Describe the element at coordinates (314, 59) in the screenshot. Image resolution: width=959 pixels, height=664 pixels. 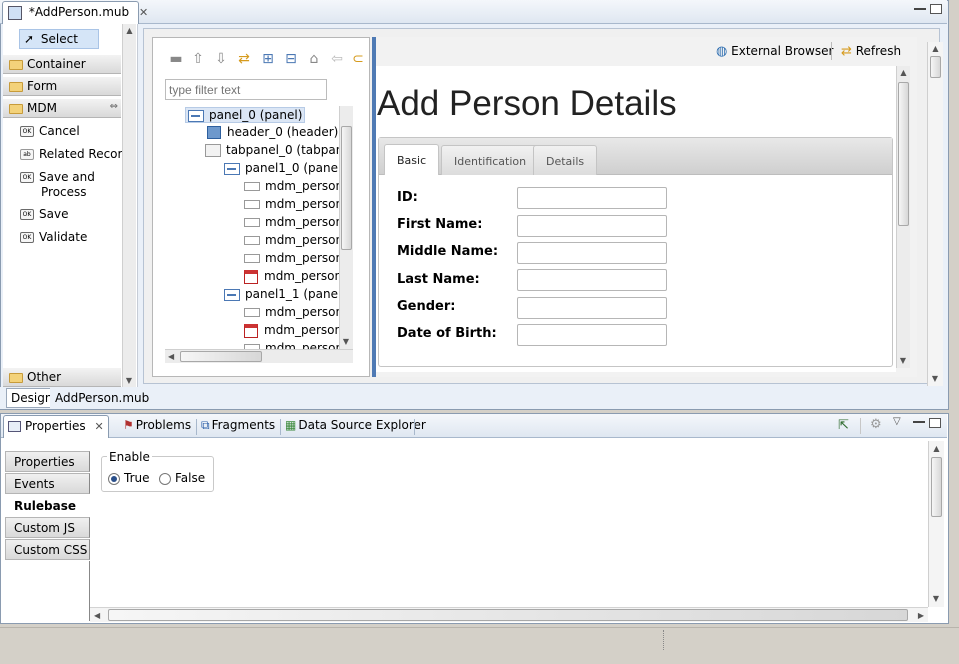
I see `home-icon: ⌂` at that location.